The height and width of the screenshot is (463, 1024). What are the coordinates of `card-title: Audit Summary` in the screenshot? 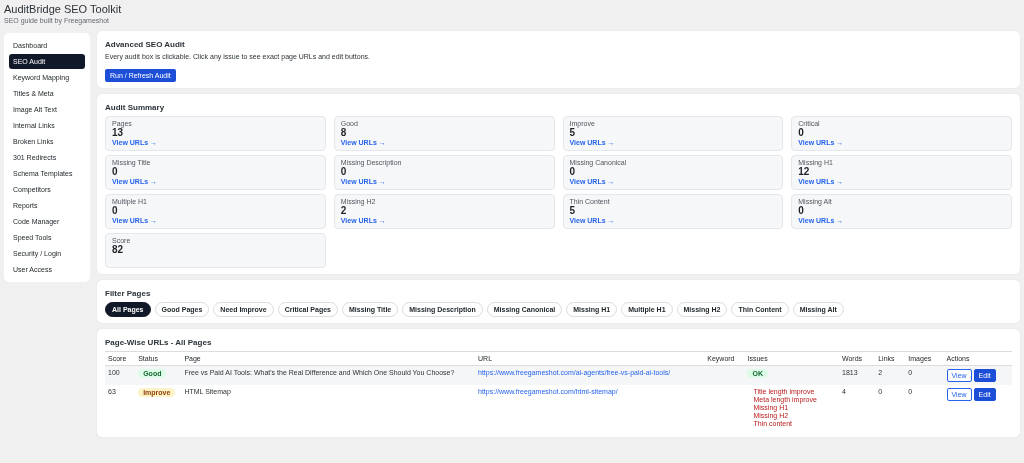 It's located at (135, 107).